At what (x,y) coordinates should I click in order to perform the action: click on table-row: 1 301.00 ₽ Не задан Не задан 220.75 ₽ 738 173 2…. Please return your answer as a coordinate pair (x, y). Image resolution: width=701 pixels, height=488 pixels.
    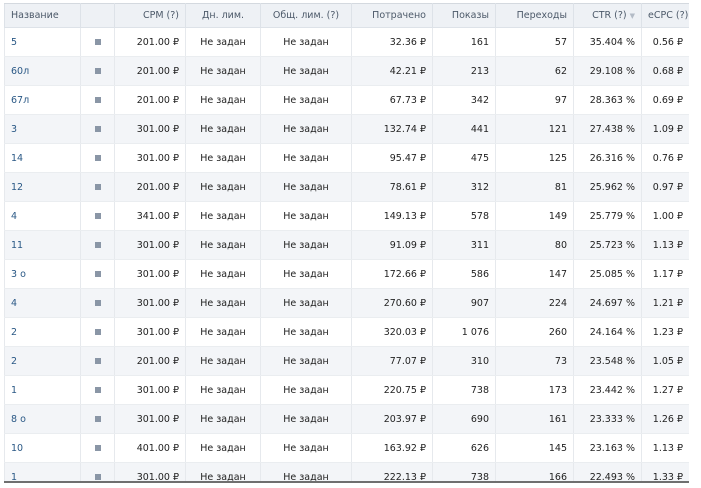
    Looking at the image, I should click on (346, 390).